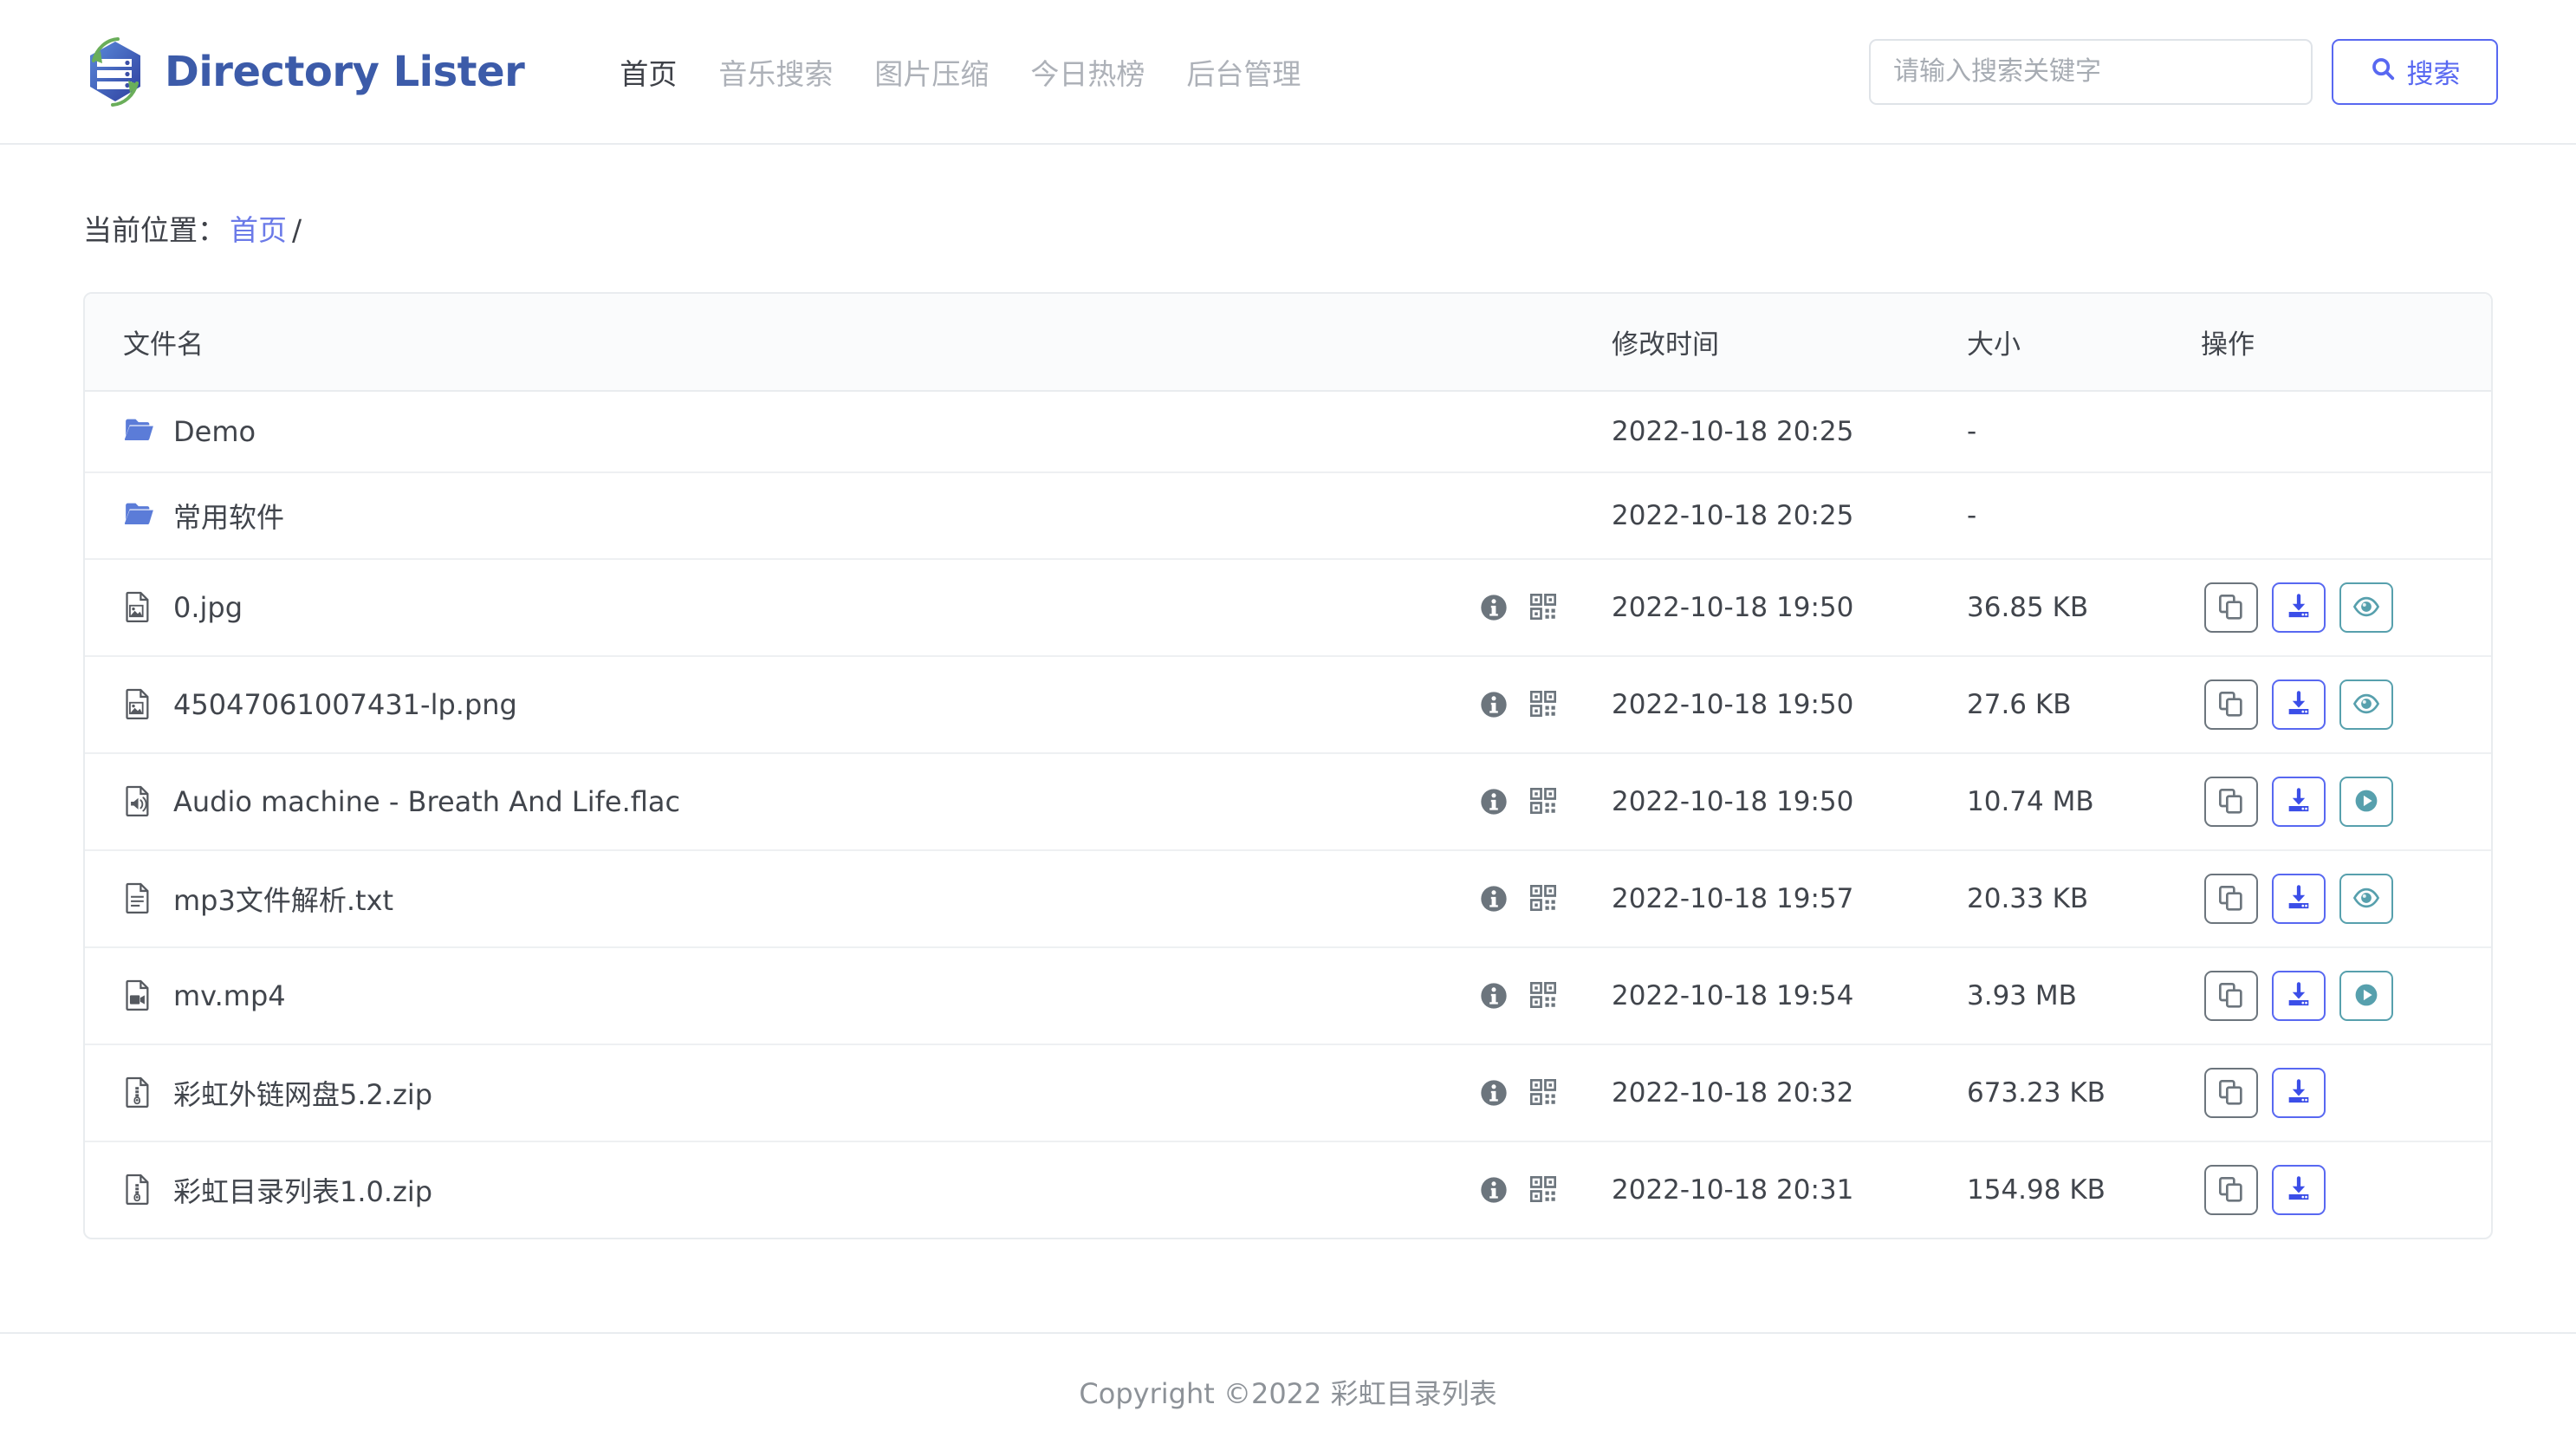 Image resolution: width=2576 pixels, height=1450 pixels. What do you see at coordinates (1789, 1189) in the screenshot?
I see `cell-modified-time: 2022-10-18 20:31` at bounding box center [1789, 1189].